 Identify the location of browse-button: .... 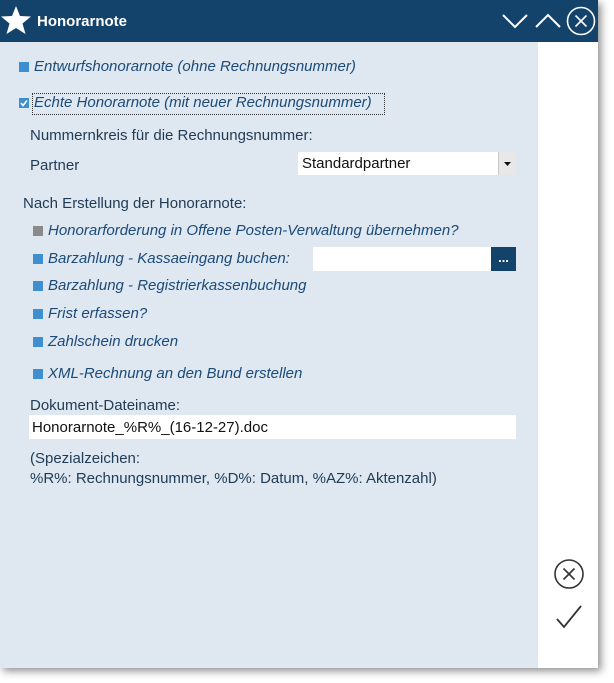
(503, 259).